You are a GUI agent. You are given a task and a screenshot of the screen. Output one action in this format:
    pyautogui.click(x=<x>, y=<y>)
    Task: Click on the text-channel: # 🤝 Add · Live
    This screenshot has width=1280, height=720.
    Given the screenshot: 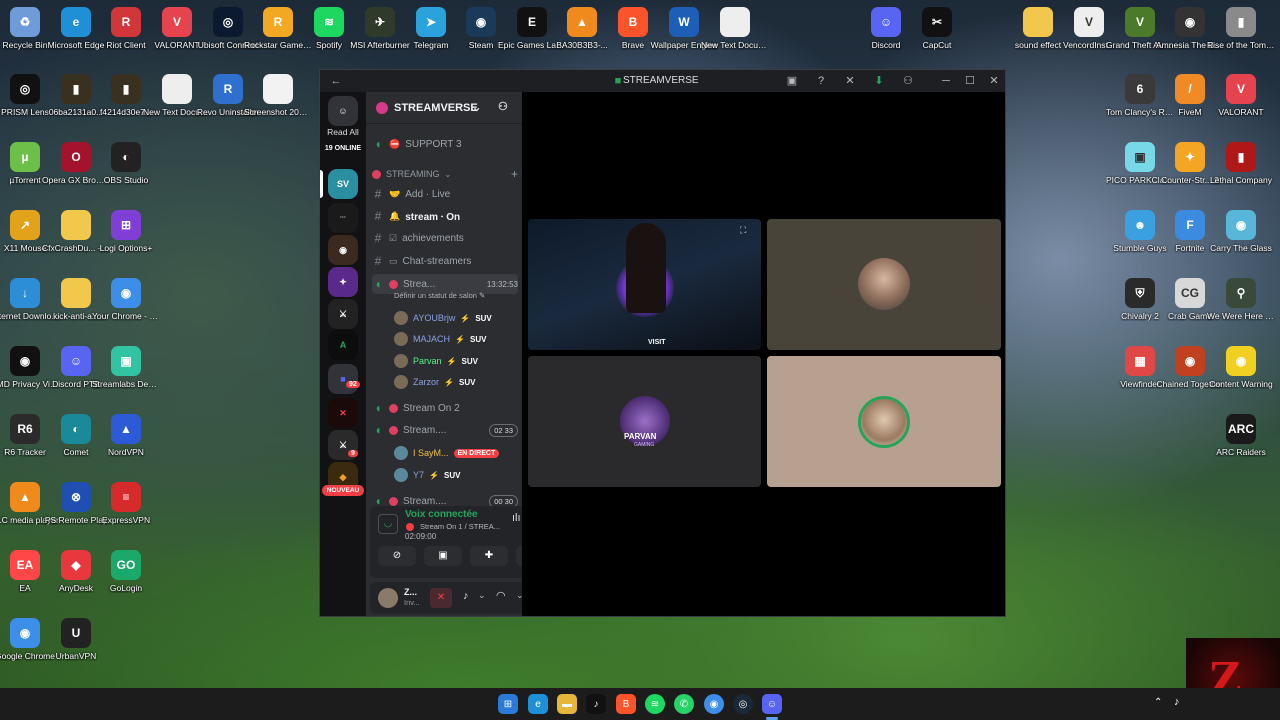 What is the action you would take?
    pyautogui.click(x=445, y=194)
    